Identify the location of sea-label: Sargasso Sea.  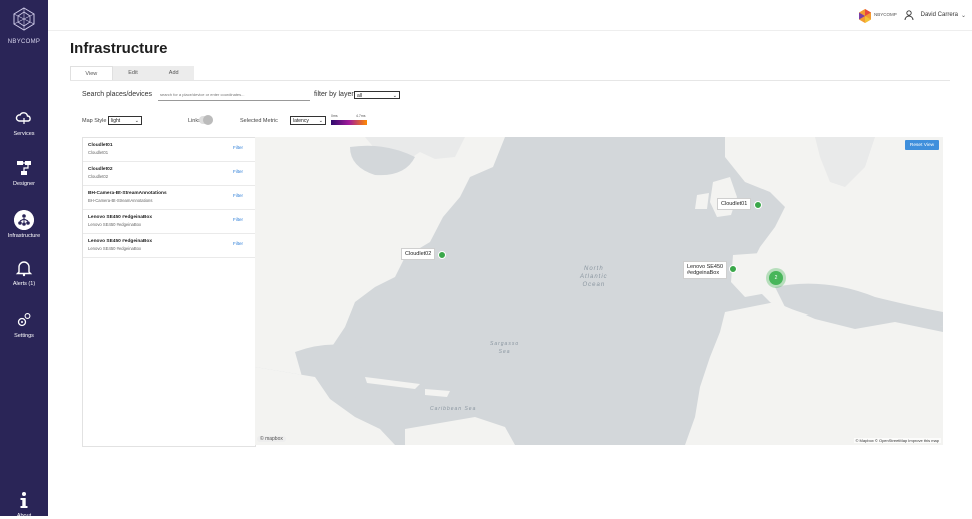
(505, 348).